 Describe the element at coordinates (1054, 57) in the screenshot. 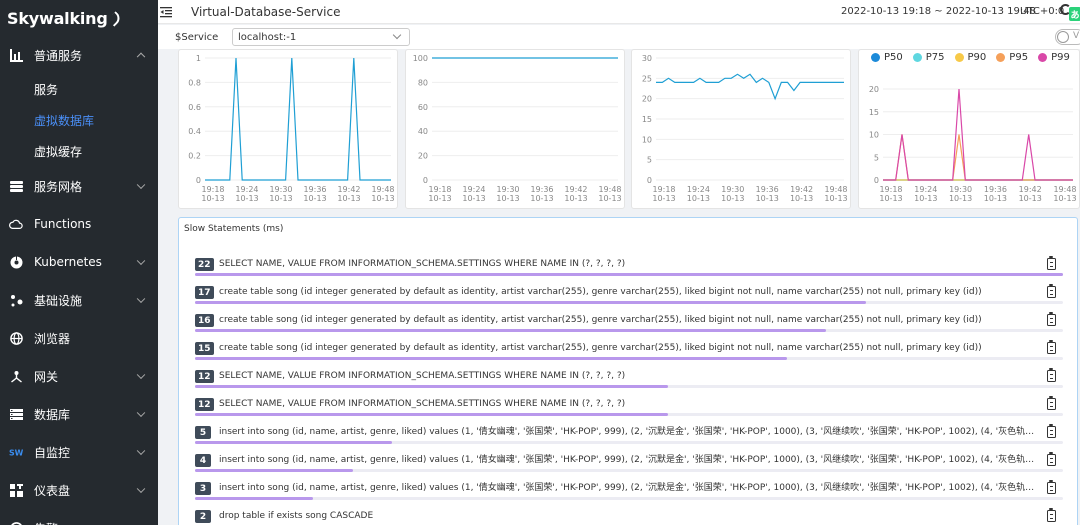

I see `legend-item: P99` at that location.